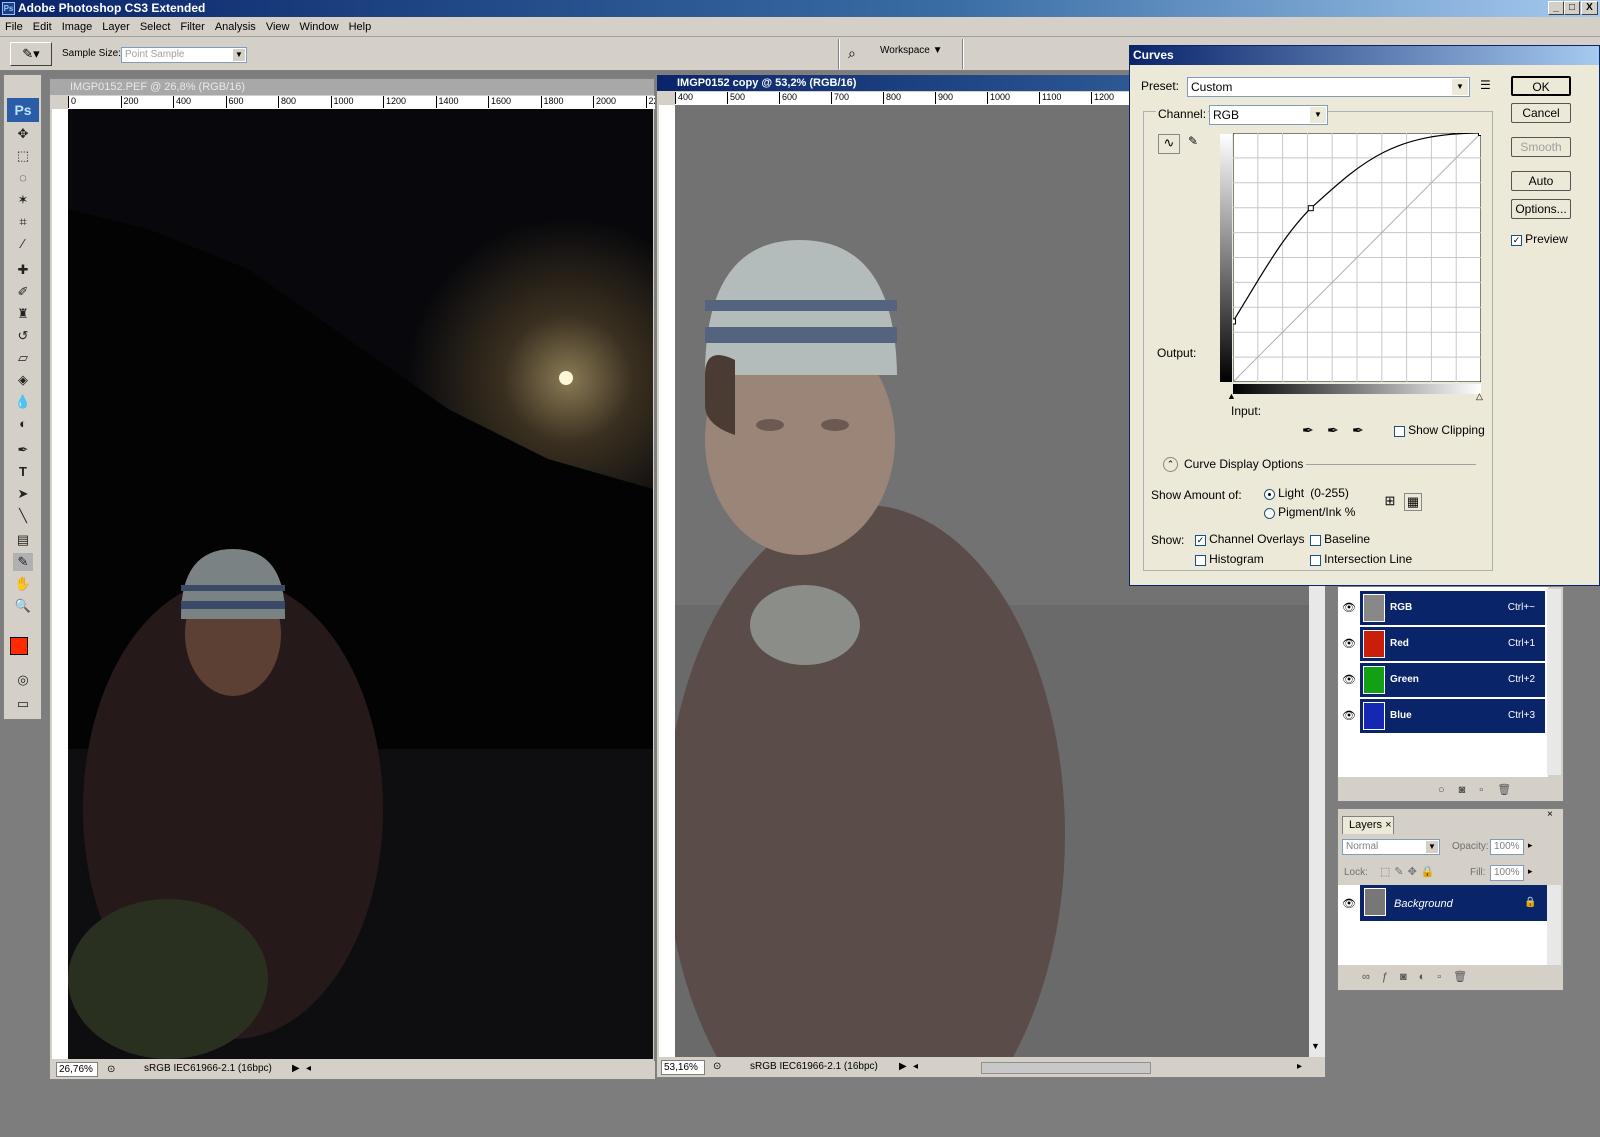 The image size is (1600, 1137). What do you see at coordinates (1390, 501) in the screenshot?
I see `simple-grid-icon: ⊞` at bounding box center [1390, 501].